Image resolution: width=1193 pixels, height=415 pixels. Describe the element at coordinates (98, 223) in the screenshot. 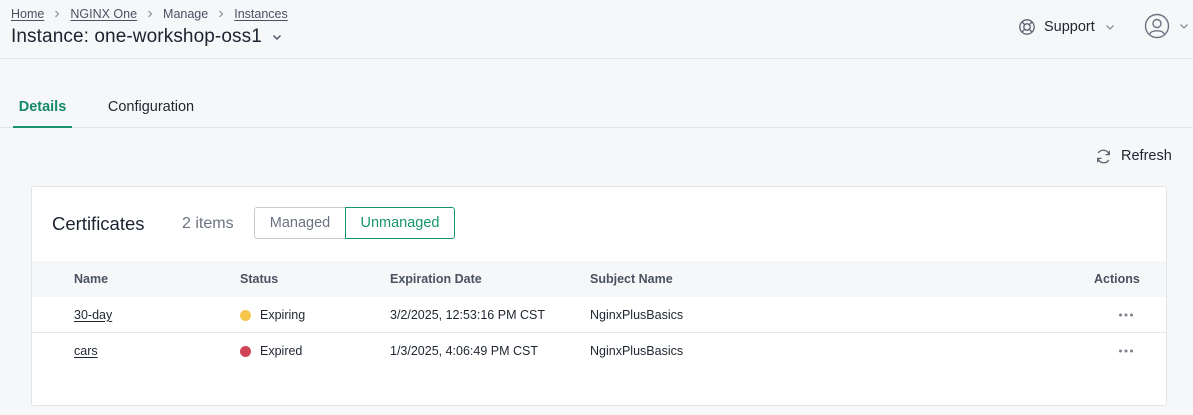

I see `certificates-title: Certificates` at that location.